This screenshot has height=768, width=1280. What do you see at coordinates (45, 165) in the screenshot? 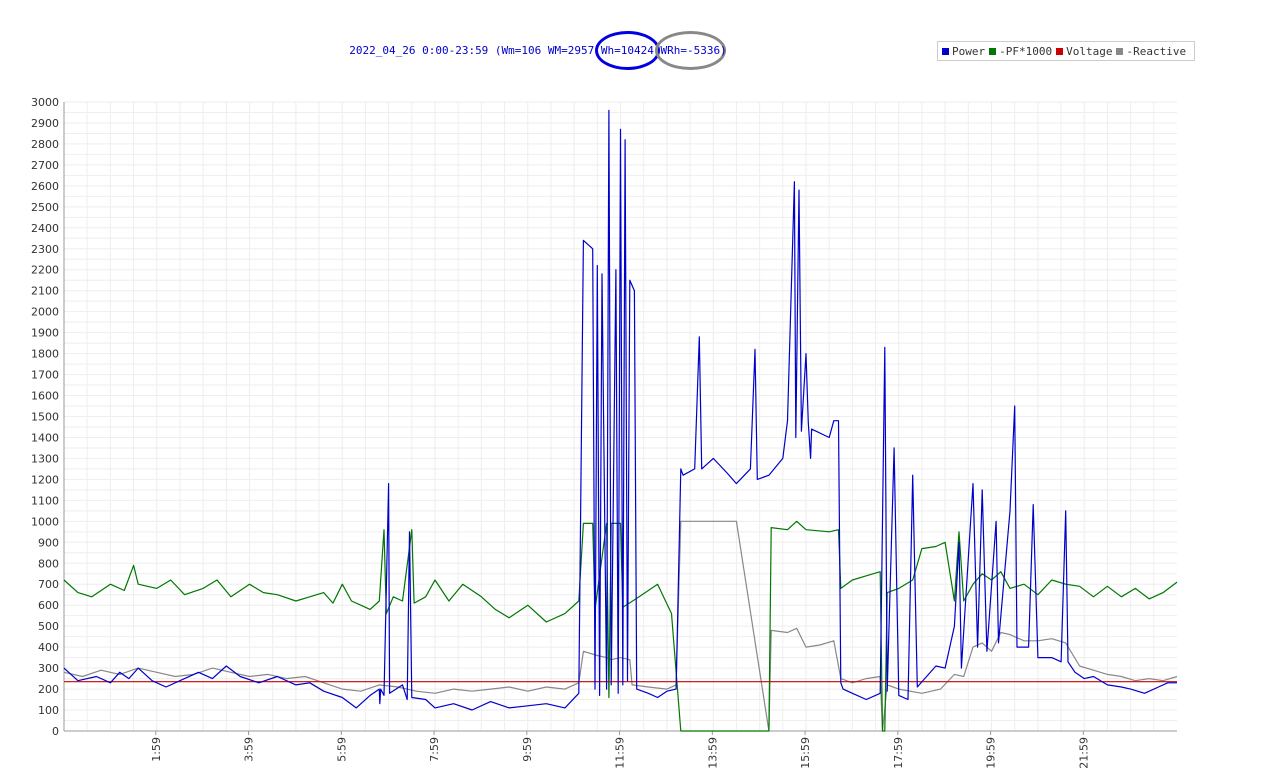
I see `y-tick-label: 2700` at bounding box center [45, 165].